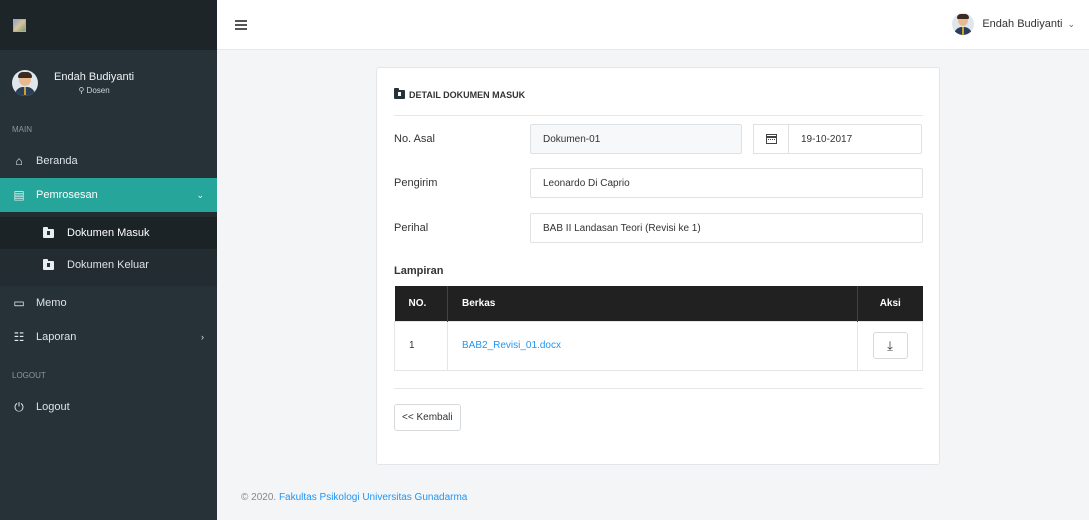 The width and height of the screenshot is (1089, 520). Describe the element at coordinates (57, 161) in the screenshot. I see `sidebar-item-label: Beranda` at that location.